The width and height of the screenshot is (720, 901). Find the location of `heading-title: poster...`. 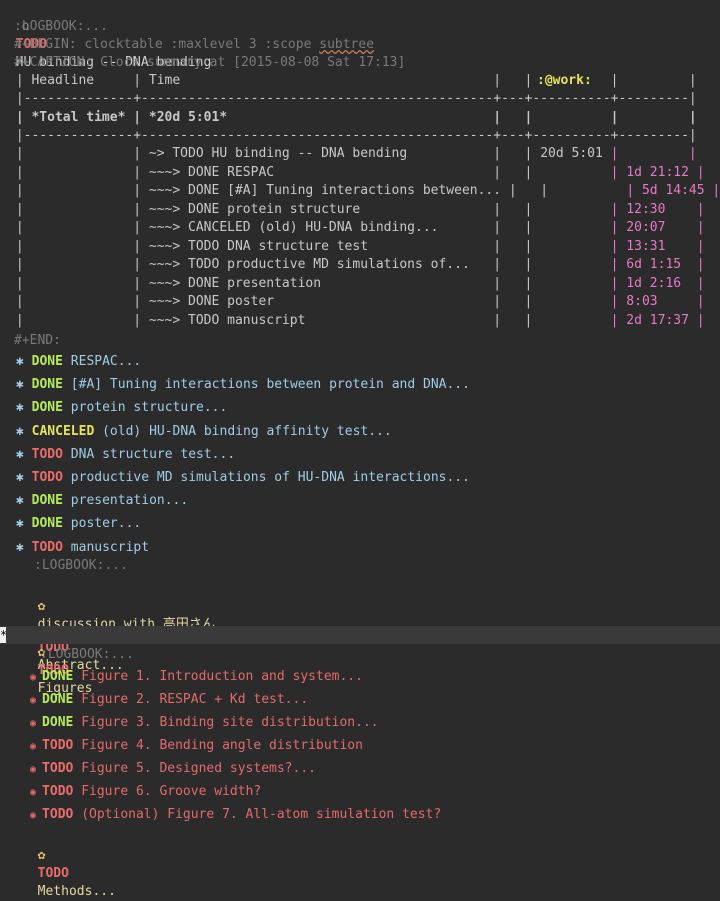

heading-title: poster... is located at coordinates (106, 524).